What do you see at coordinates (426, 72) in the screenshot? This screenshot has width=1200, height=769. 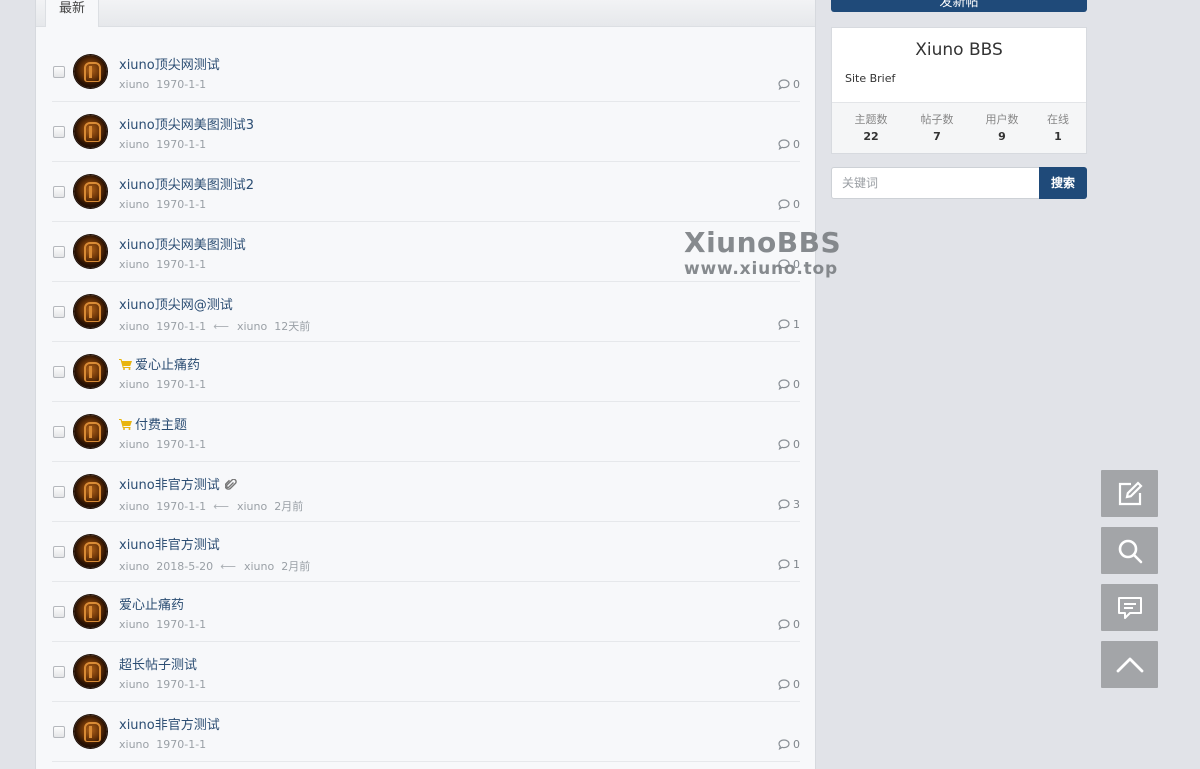 I see `thread-row: xiuno顶尖网测试 xiuno 1970-1-1 0` at bounding box center [426, 72].